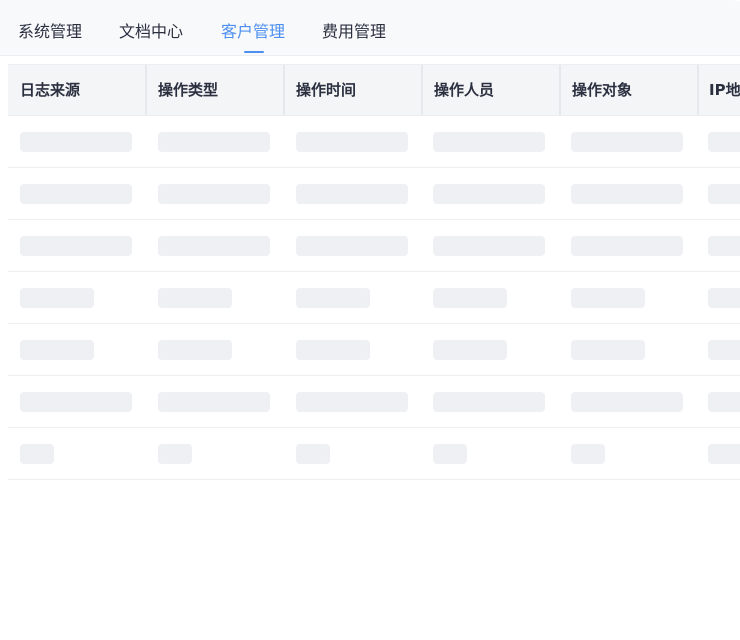 The image size is (740, 640). What do you see at coordinates (354, 32) in the screenshot?
I see `tab-expense-management: 费用管理` at bounding box center [354, 32].